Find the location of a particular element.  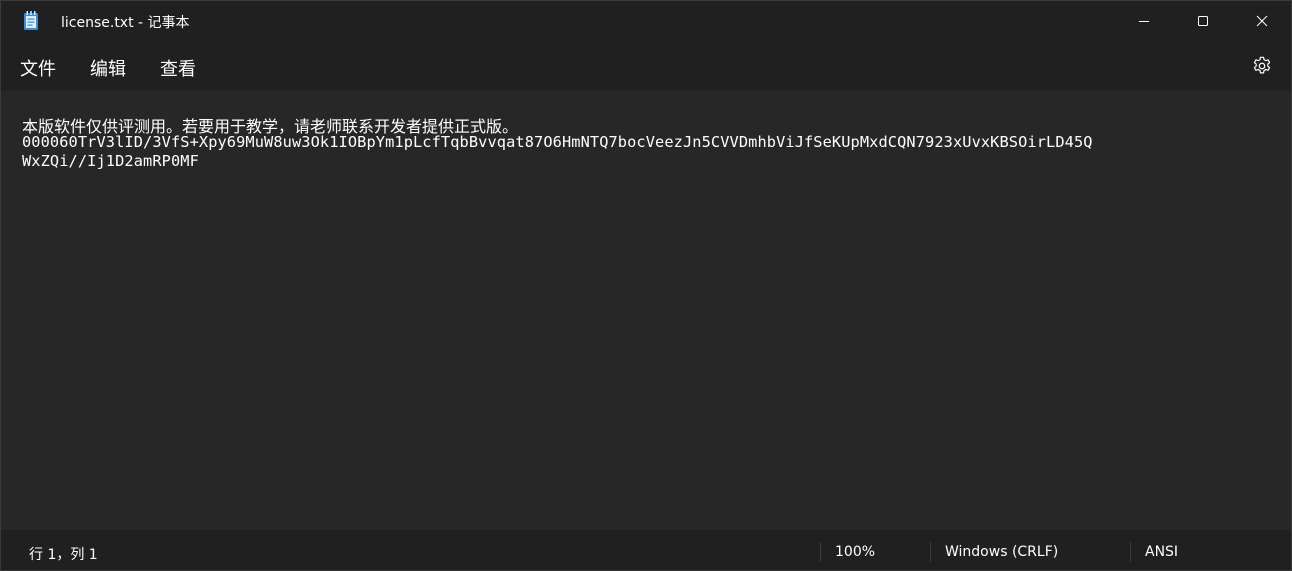

editor-line-3: WxZQi//Ij1D2amRP0MF is located at coordinates (110, 161).